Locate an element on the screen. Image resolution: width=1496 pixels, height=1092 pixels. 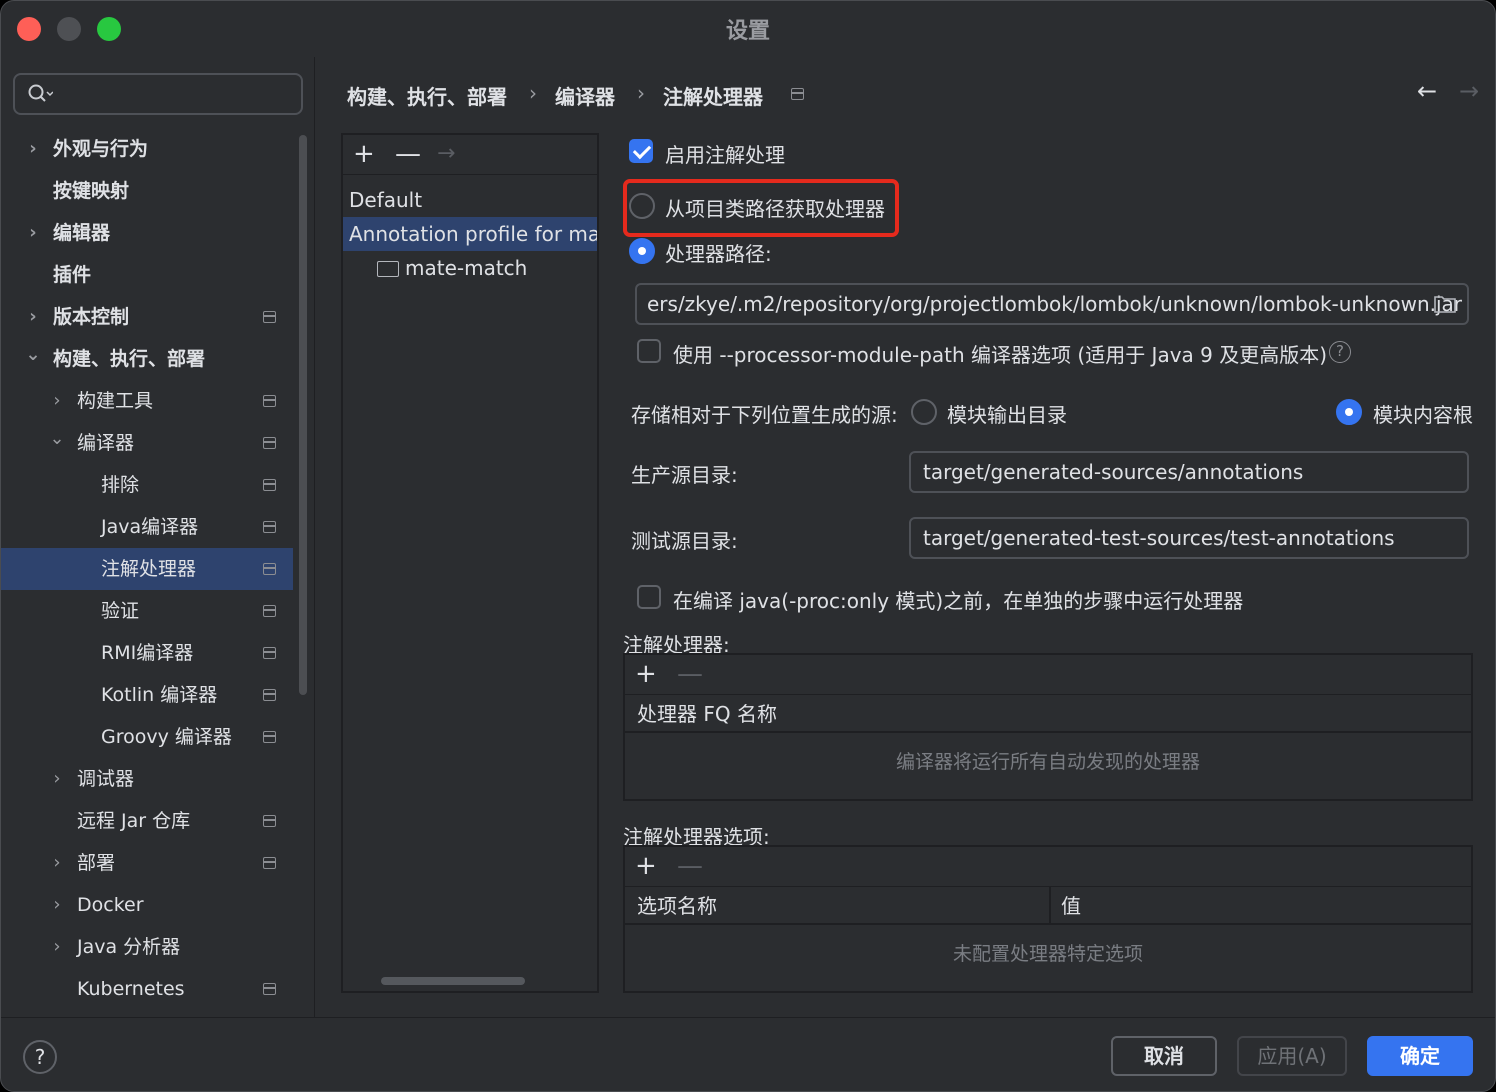
sidebar-item-label: RMI编译器 is located at coordinates (147, 653).